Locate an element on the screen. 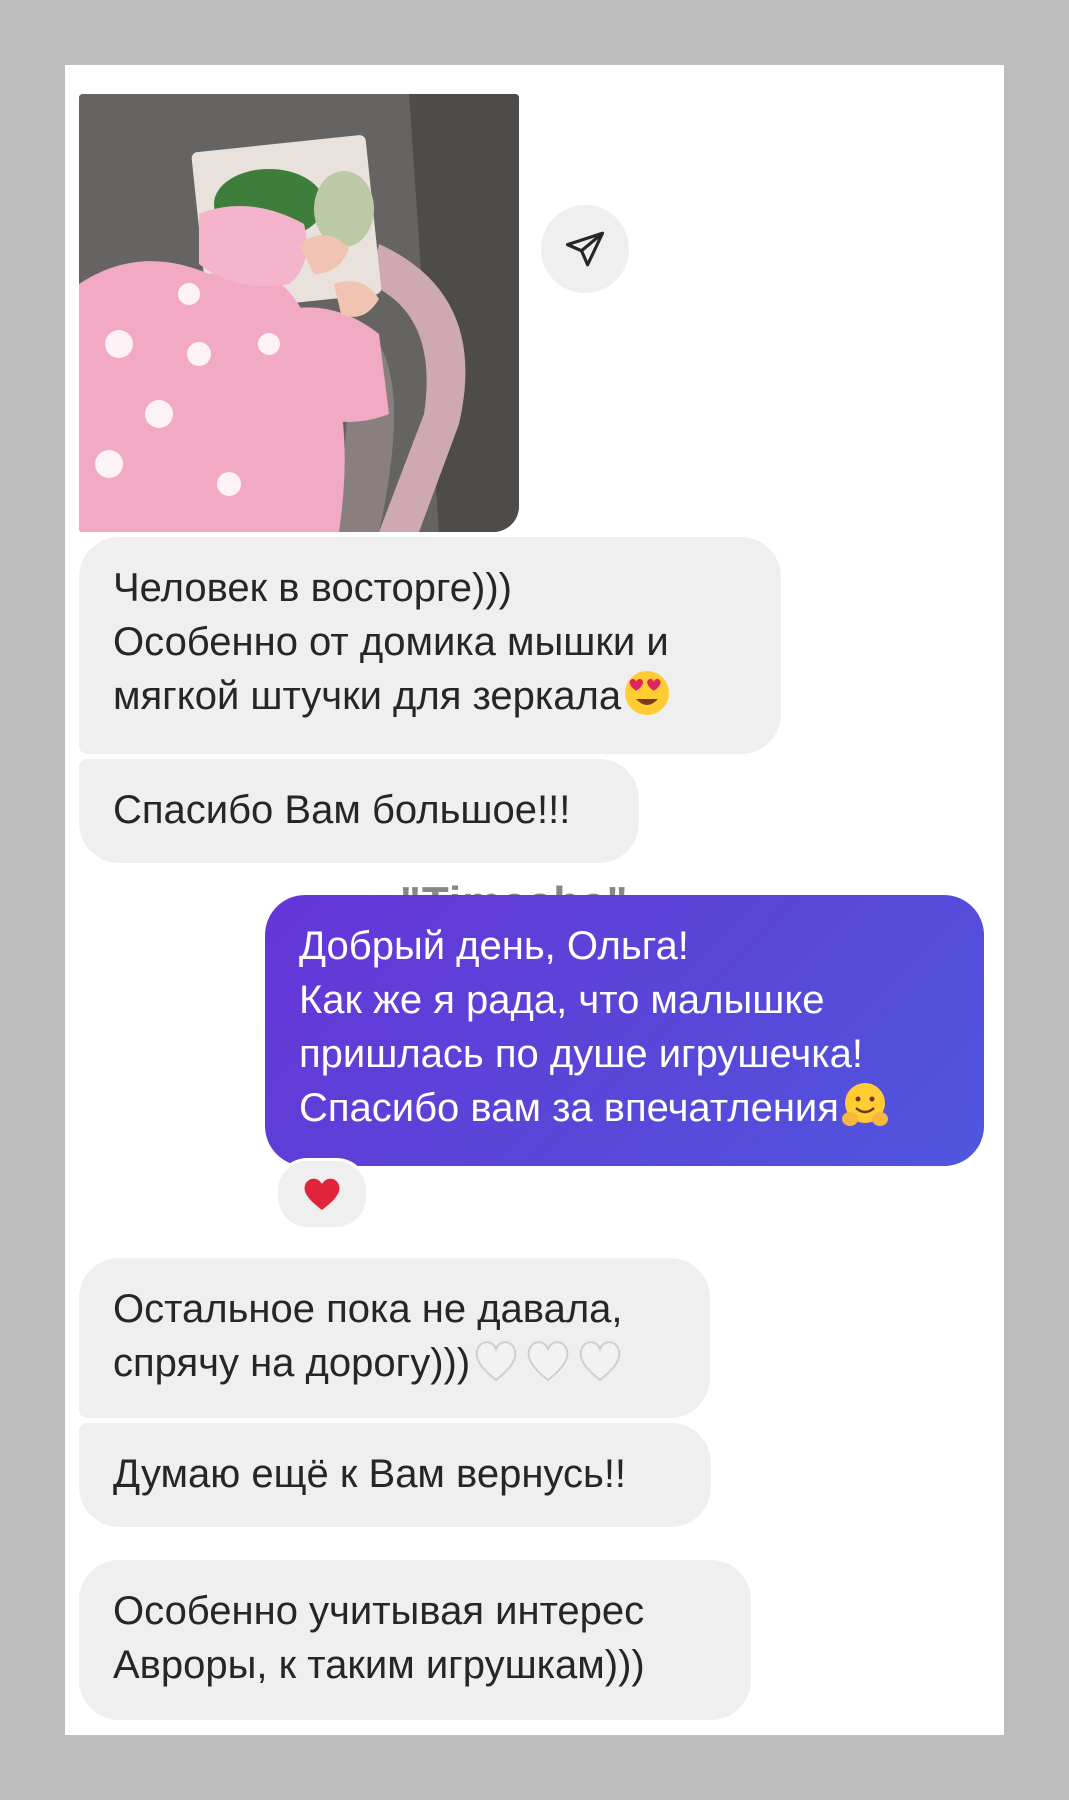  incoming-message: Спасибо Вам большое!!! is located at coordinates (359, 811).